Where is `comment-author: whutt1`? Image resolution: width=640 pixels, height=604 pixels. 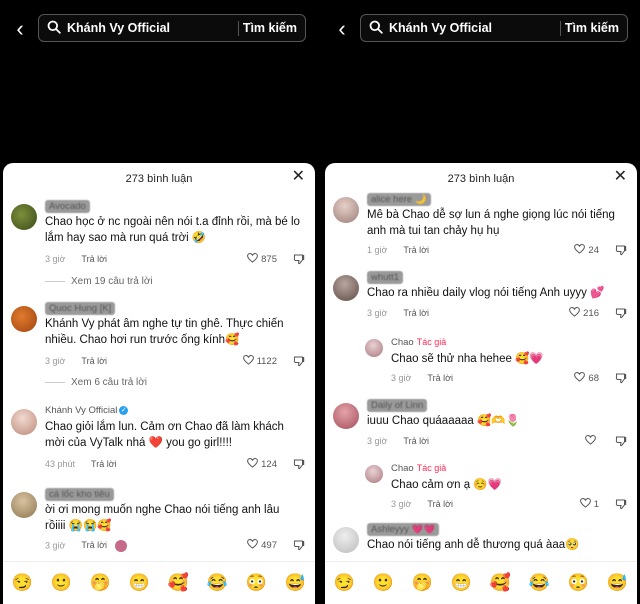
comment-author: whutt1 is located at coordinates (385, 277).